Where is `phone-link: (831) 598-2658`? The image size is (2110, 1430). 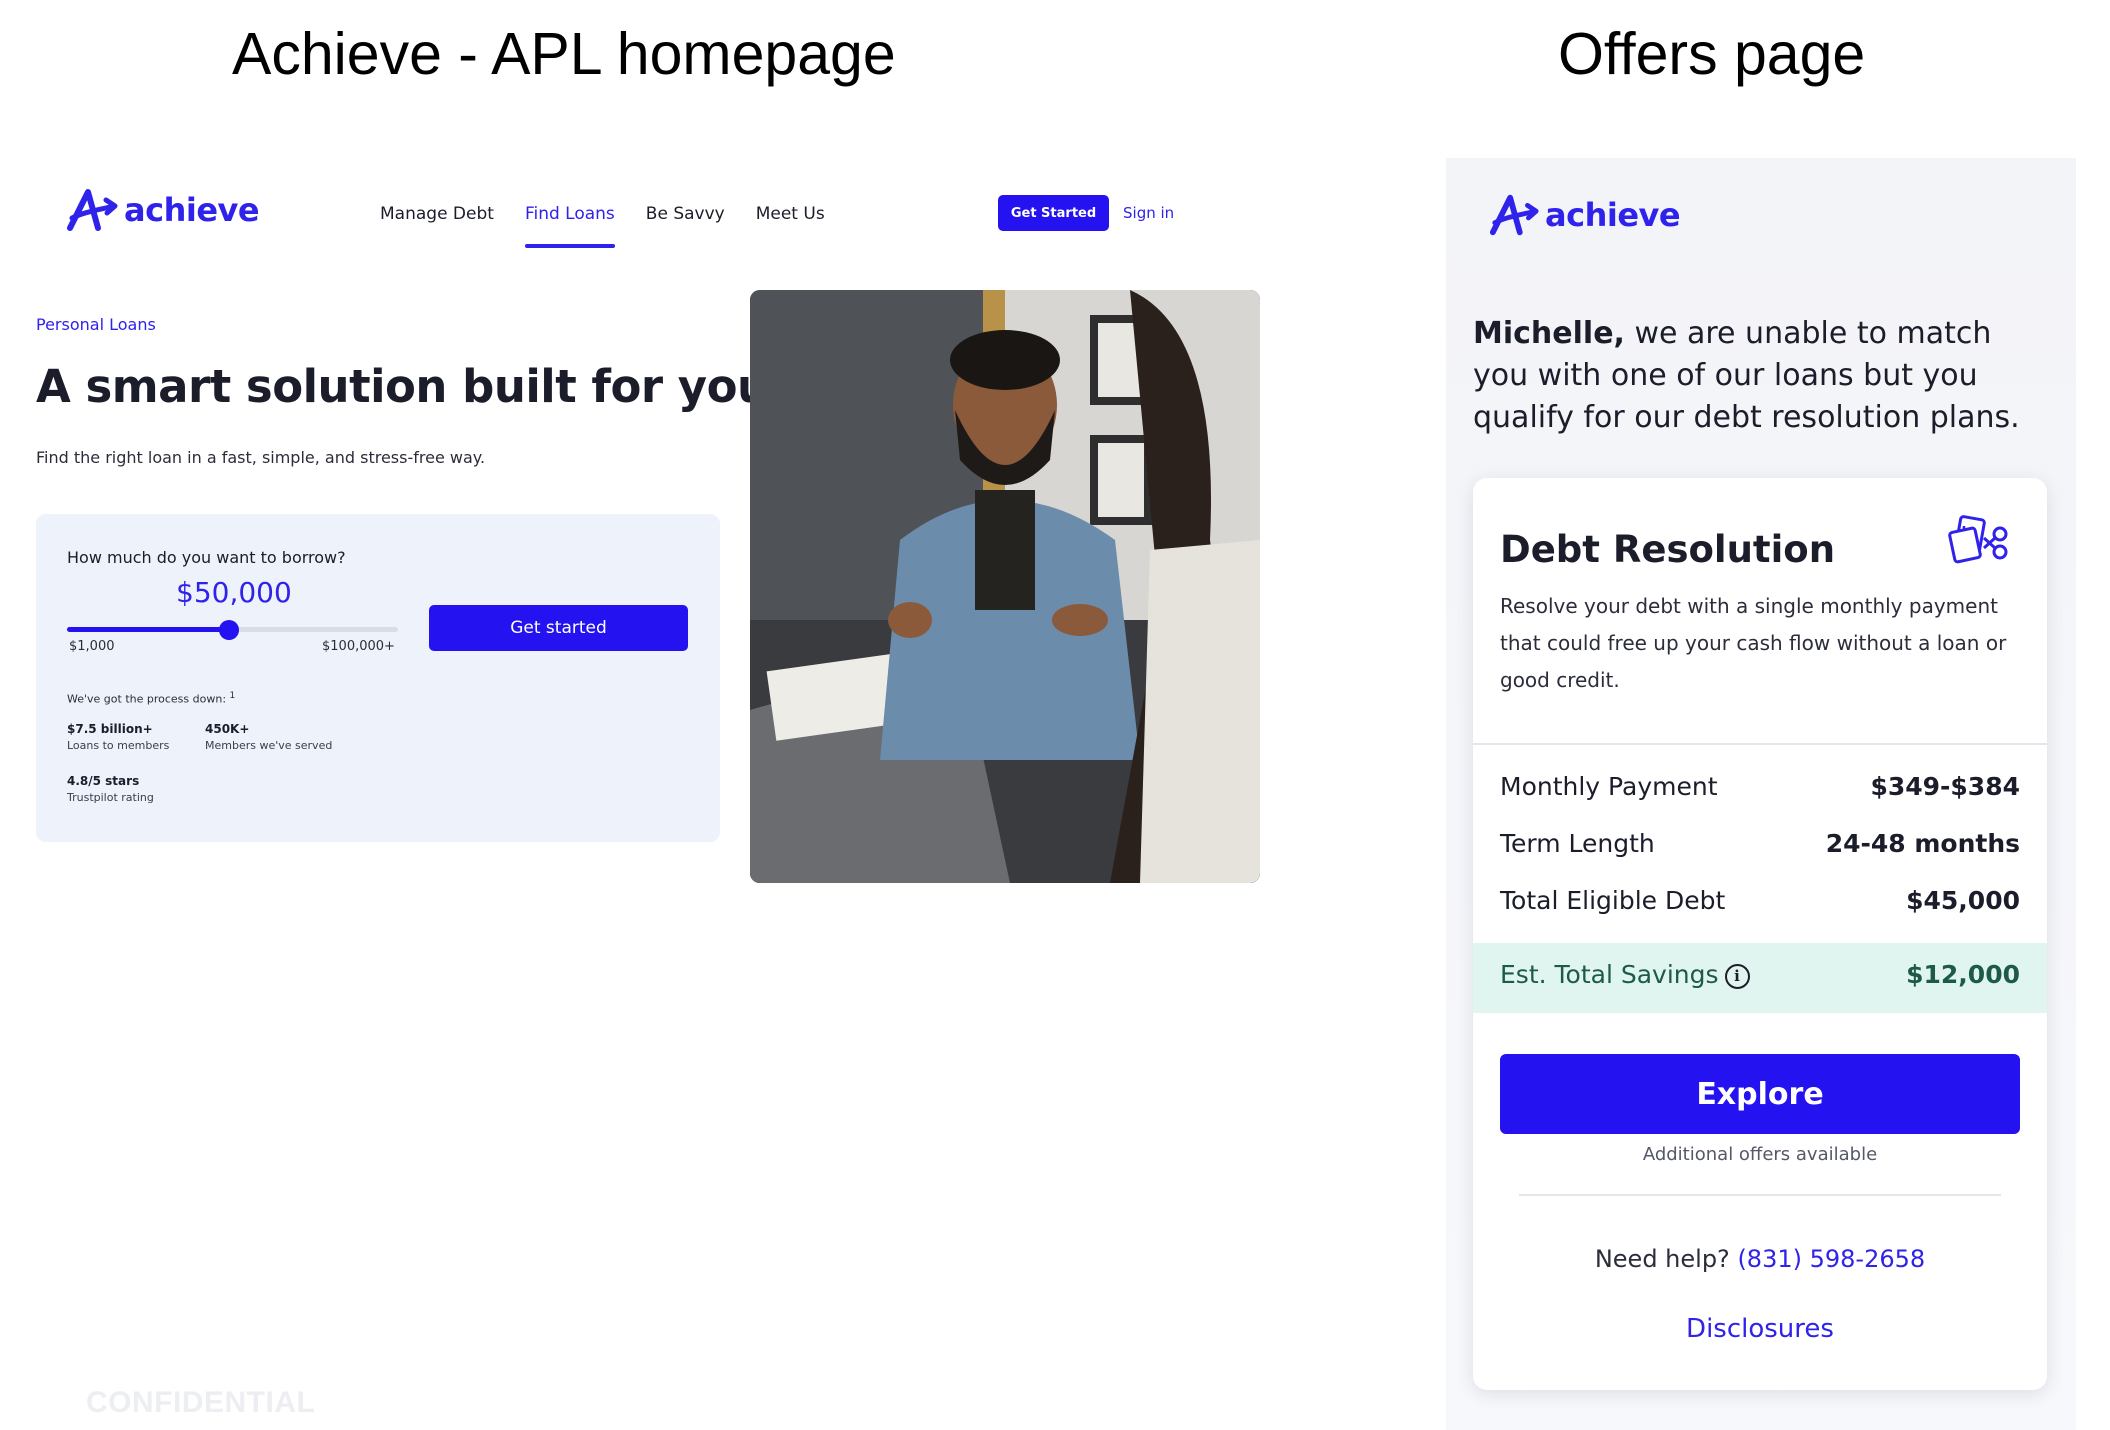
phone-link: (831) 598-2658 is located at coordinates (1831, 1259).